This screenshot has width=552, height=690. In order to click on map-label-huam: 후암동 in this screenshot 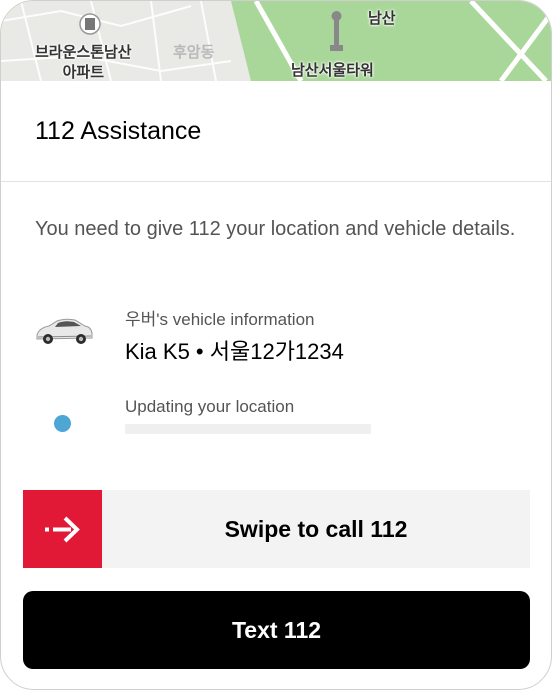, I will do `click(194, 52)`.